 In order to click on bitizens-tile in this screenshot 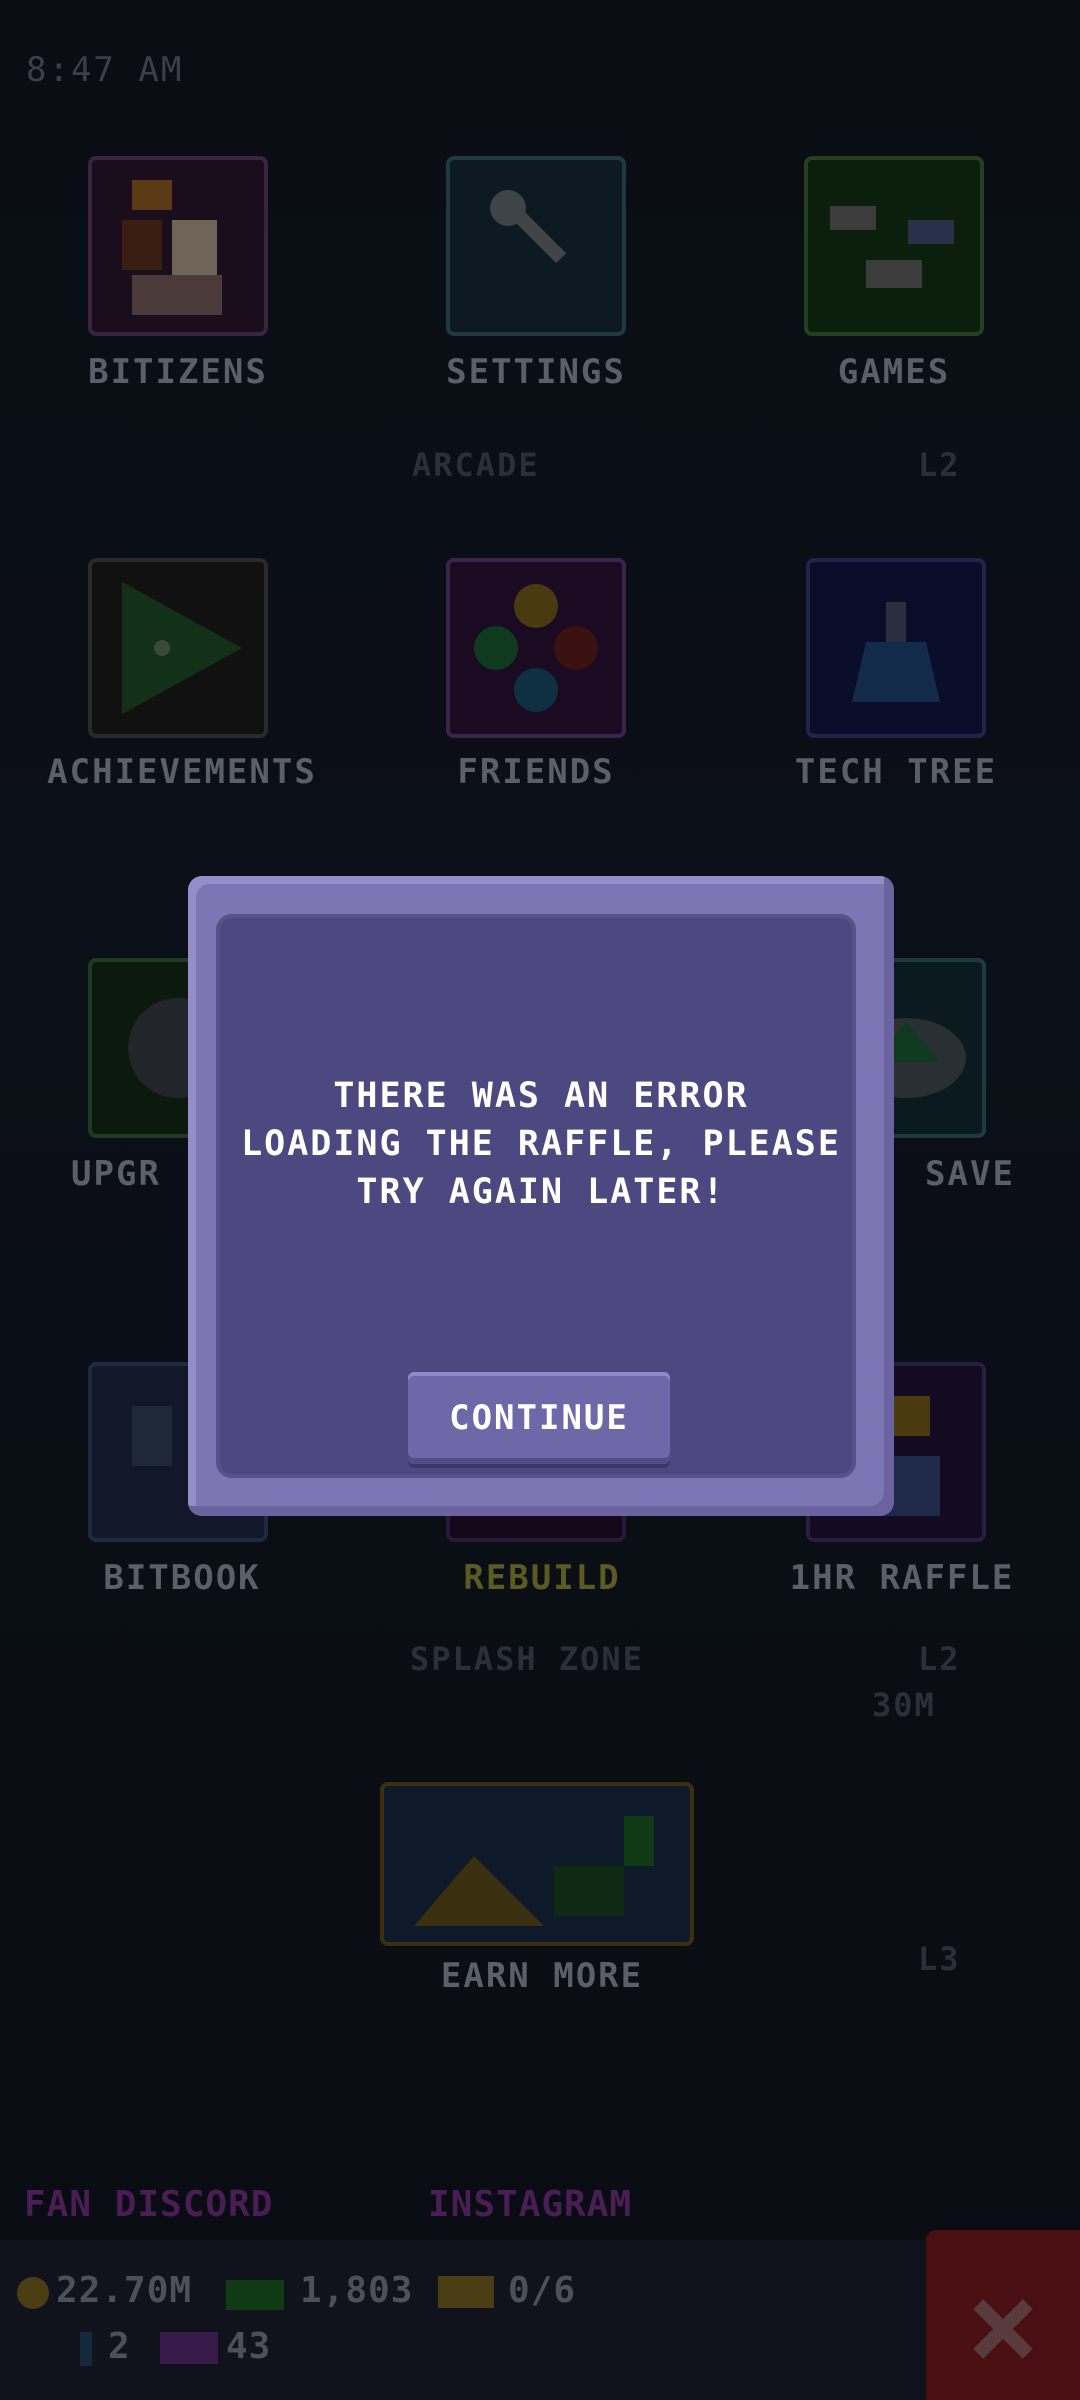, I will do `click(178, 246)`.